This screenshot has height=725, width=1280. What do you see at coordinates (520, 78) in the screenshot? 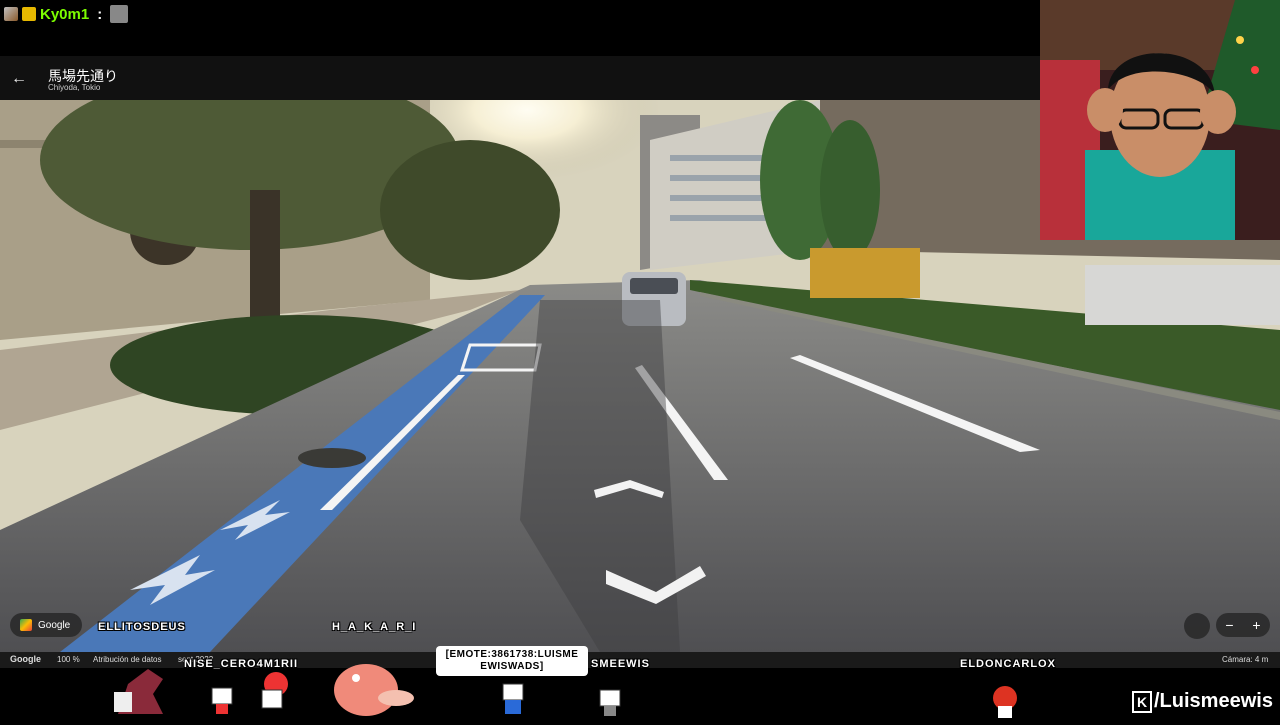
I see `streetview-header` at bounding box center [520, 78].